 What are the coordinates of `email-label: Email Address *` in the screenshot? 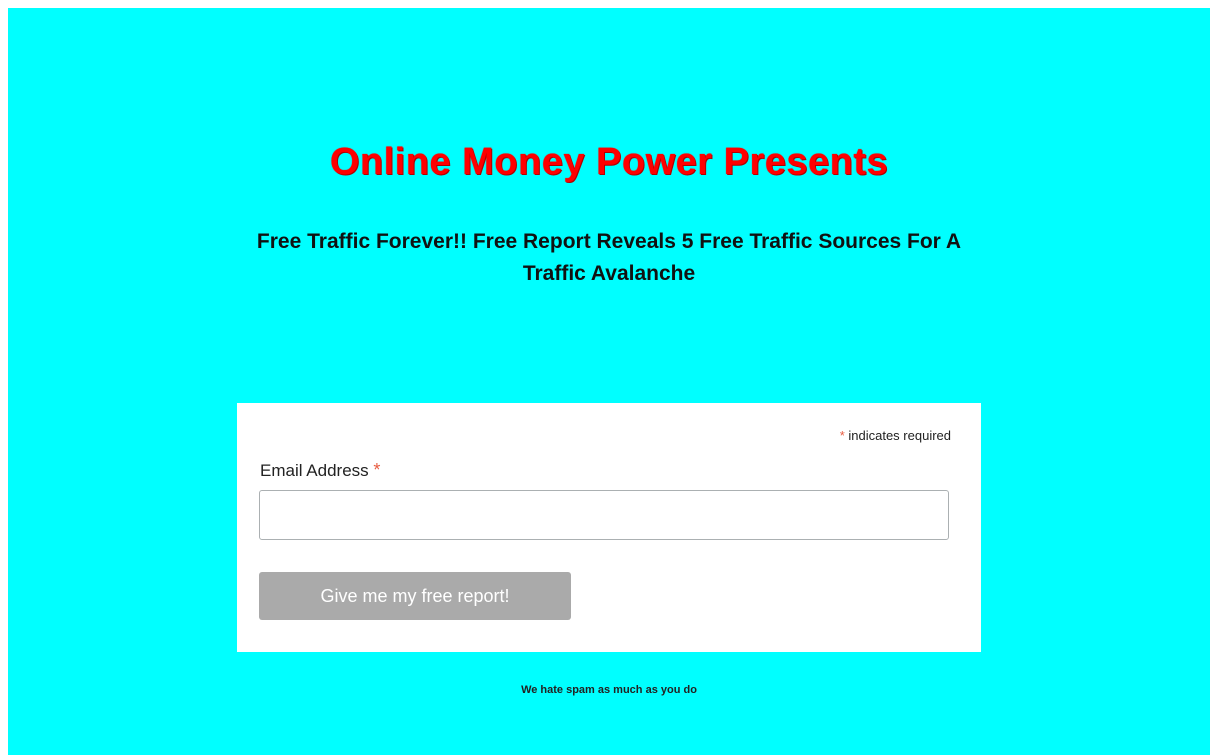 It's located at (320, 470).